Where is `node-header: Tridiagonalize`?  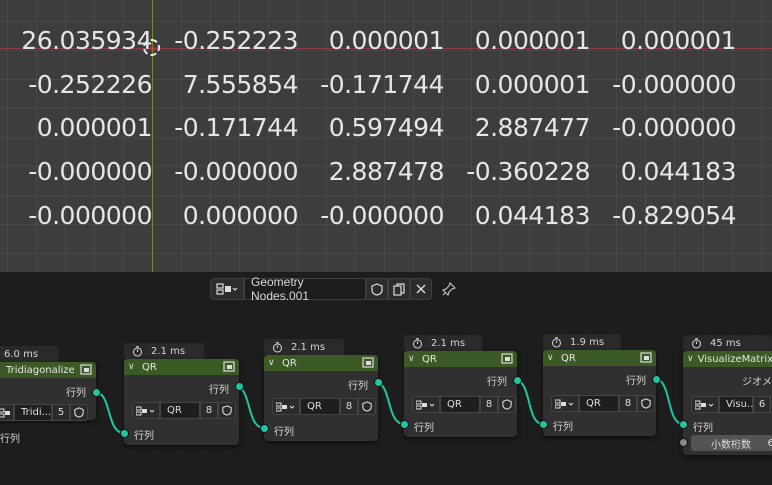
node-header: Tridiagonalize is located at coordinates (48, 370).